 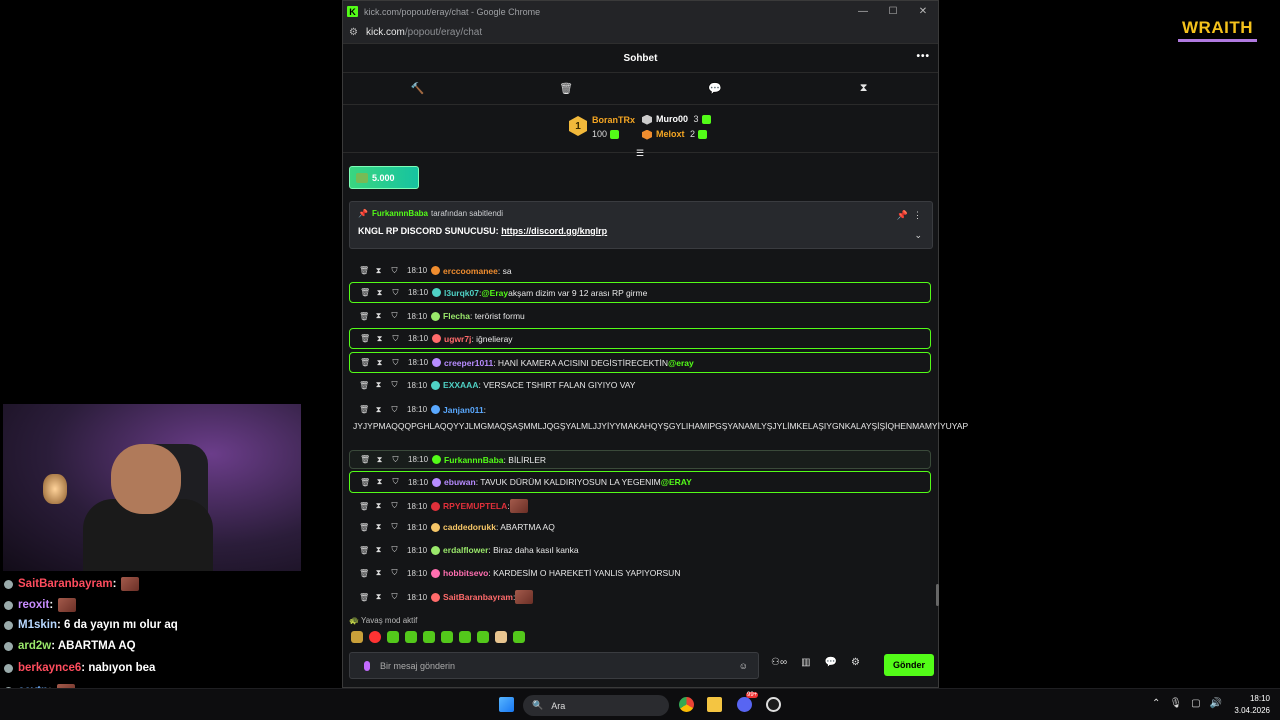 I want to click on trash-icon: 🗑, so click(x=566, y=88).